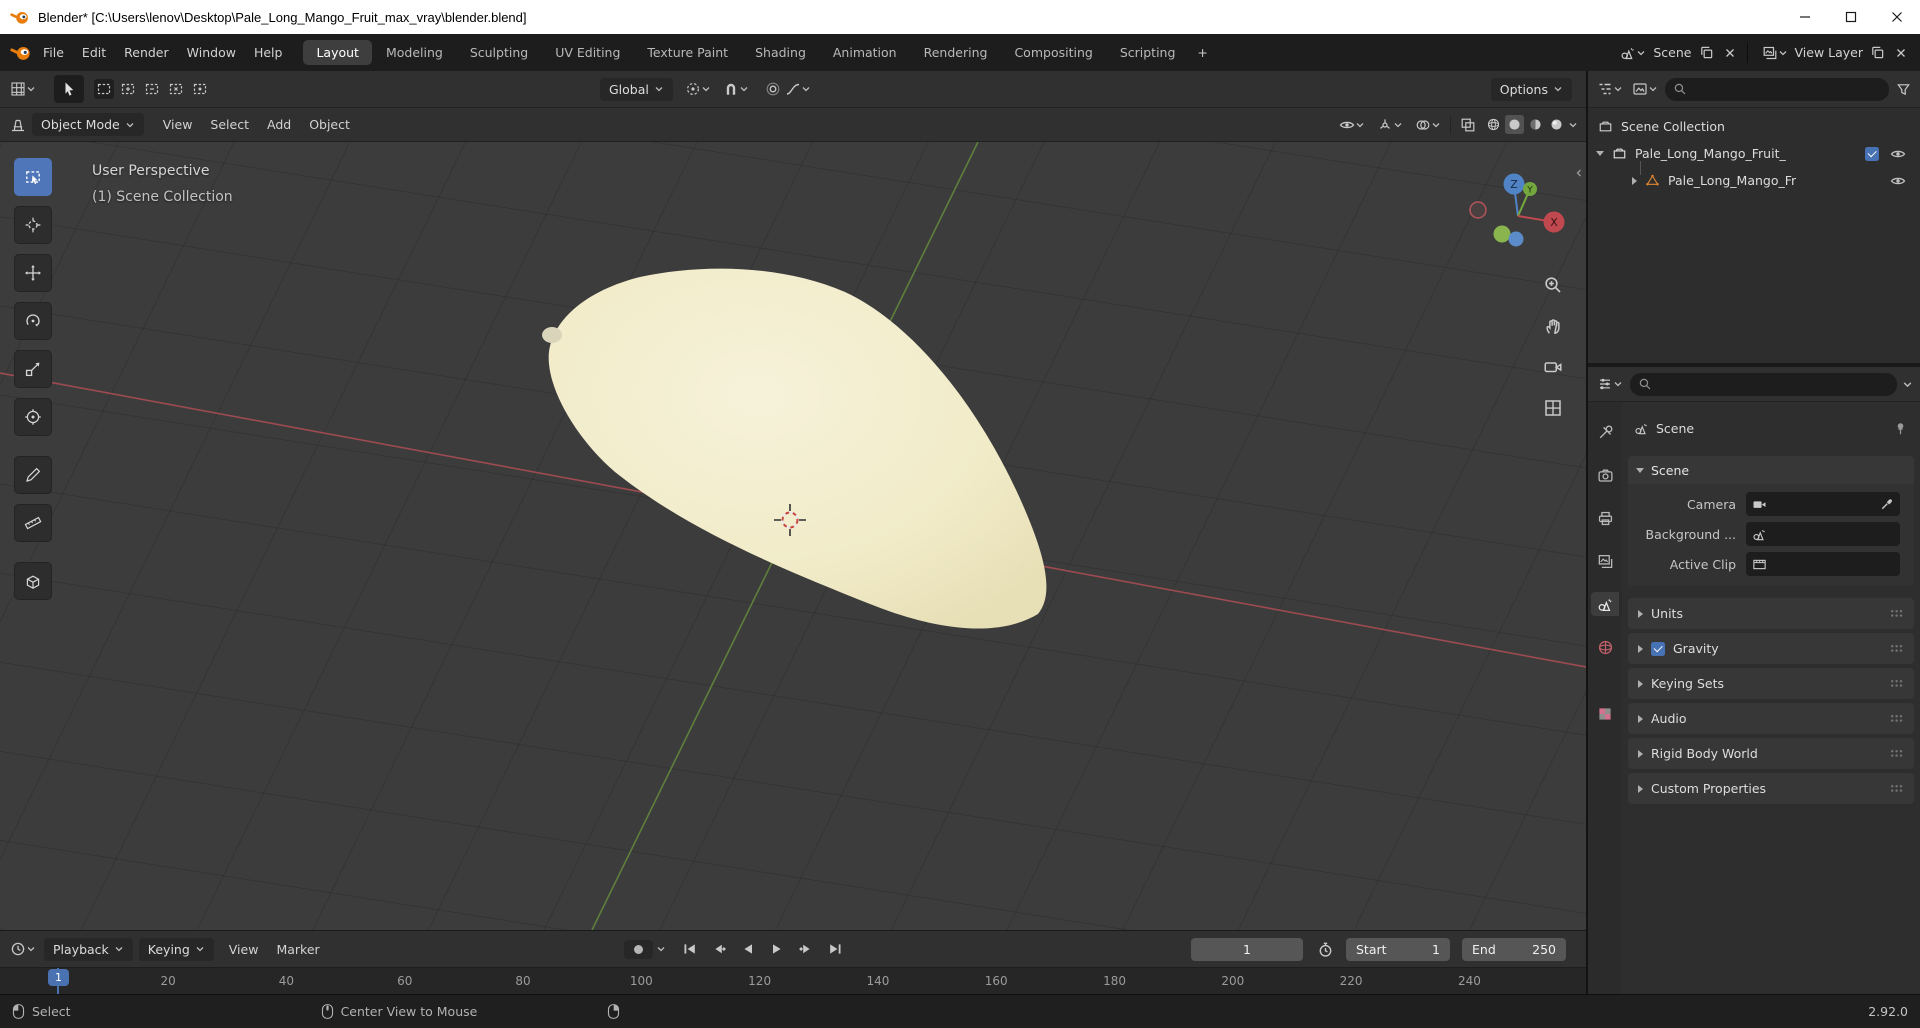 Image resolution: width=1920 pixels, height=1028 pixels. What do you see at coordinates (1553, 285) in the screenshot?
I see `zoom-icon` at bounding box center [1553, 285].